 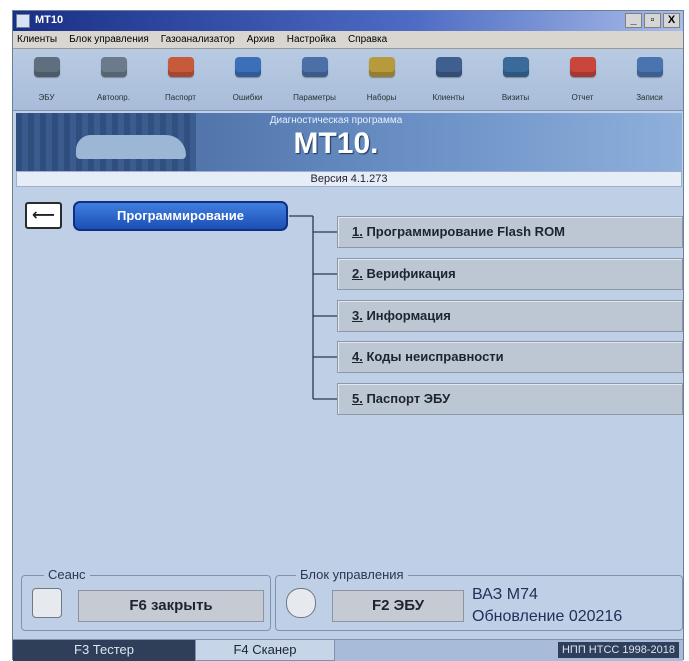 What do you see at coordinates (582, 97) in the screenshot?
I see `toolbar-label: Отчет` at bounding box center [582, 97].